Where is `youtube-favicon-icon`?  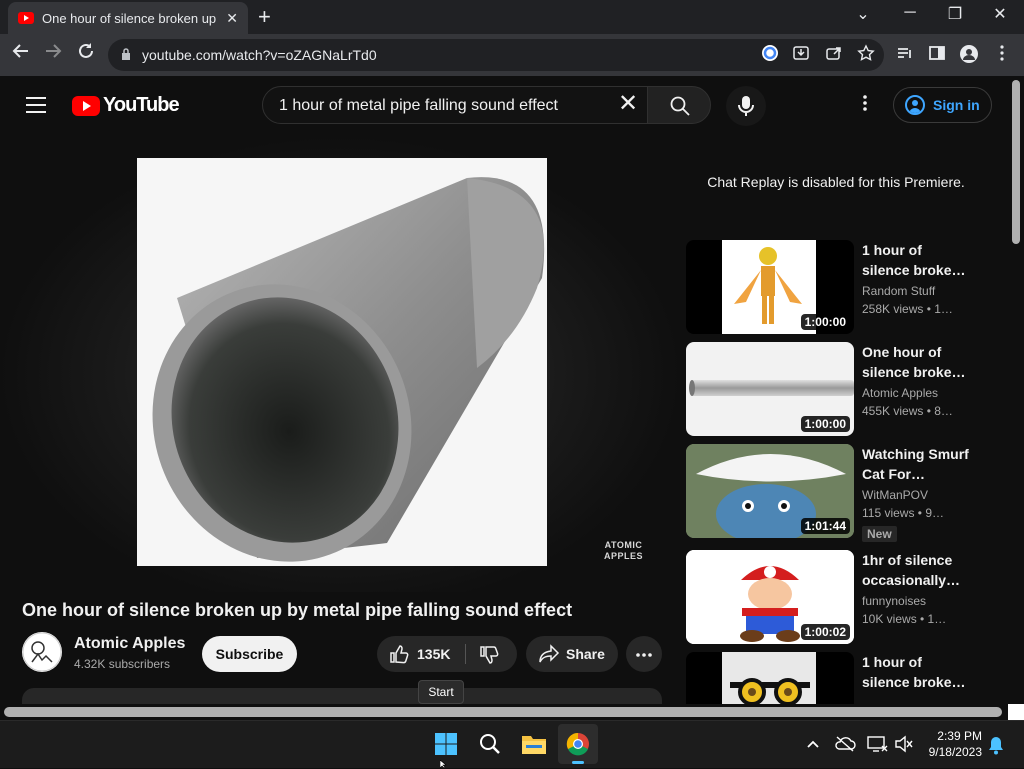
youtube-favicon-icon is located at coordinates (26, 18).